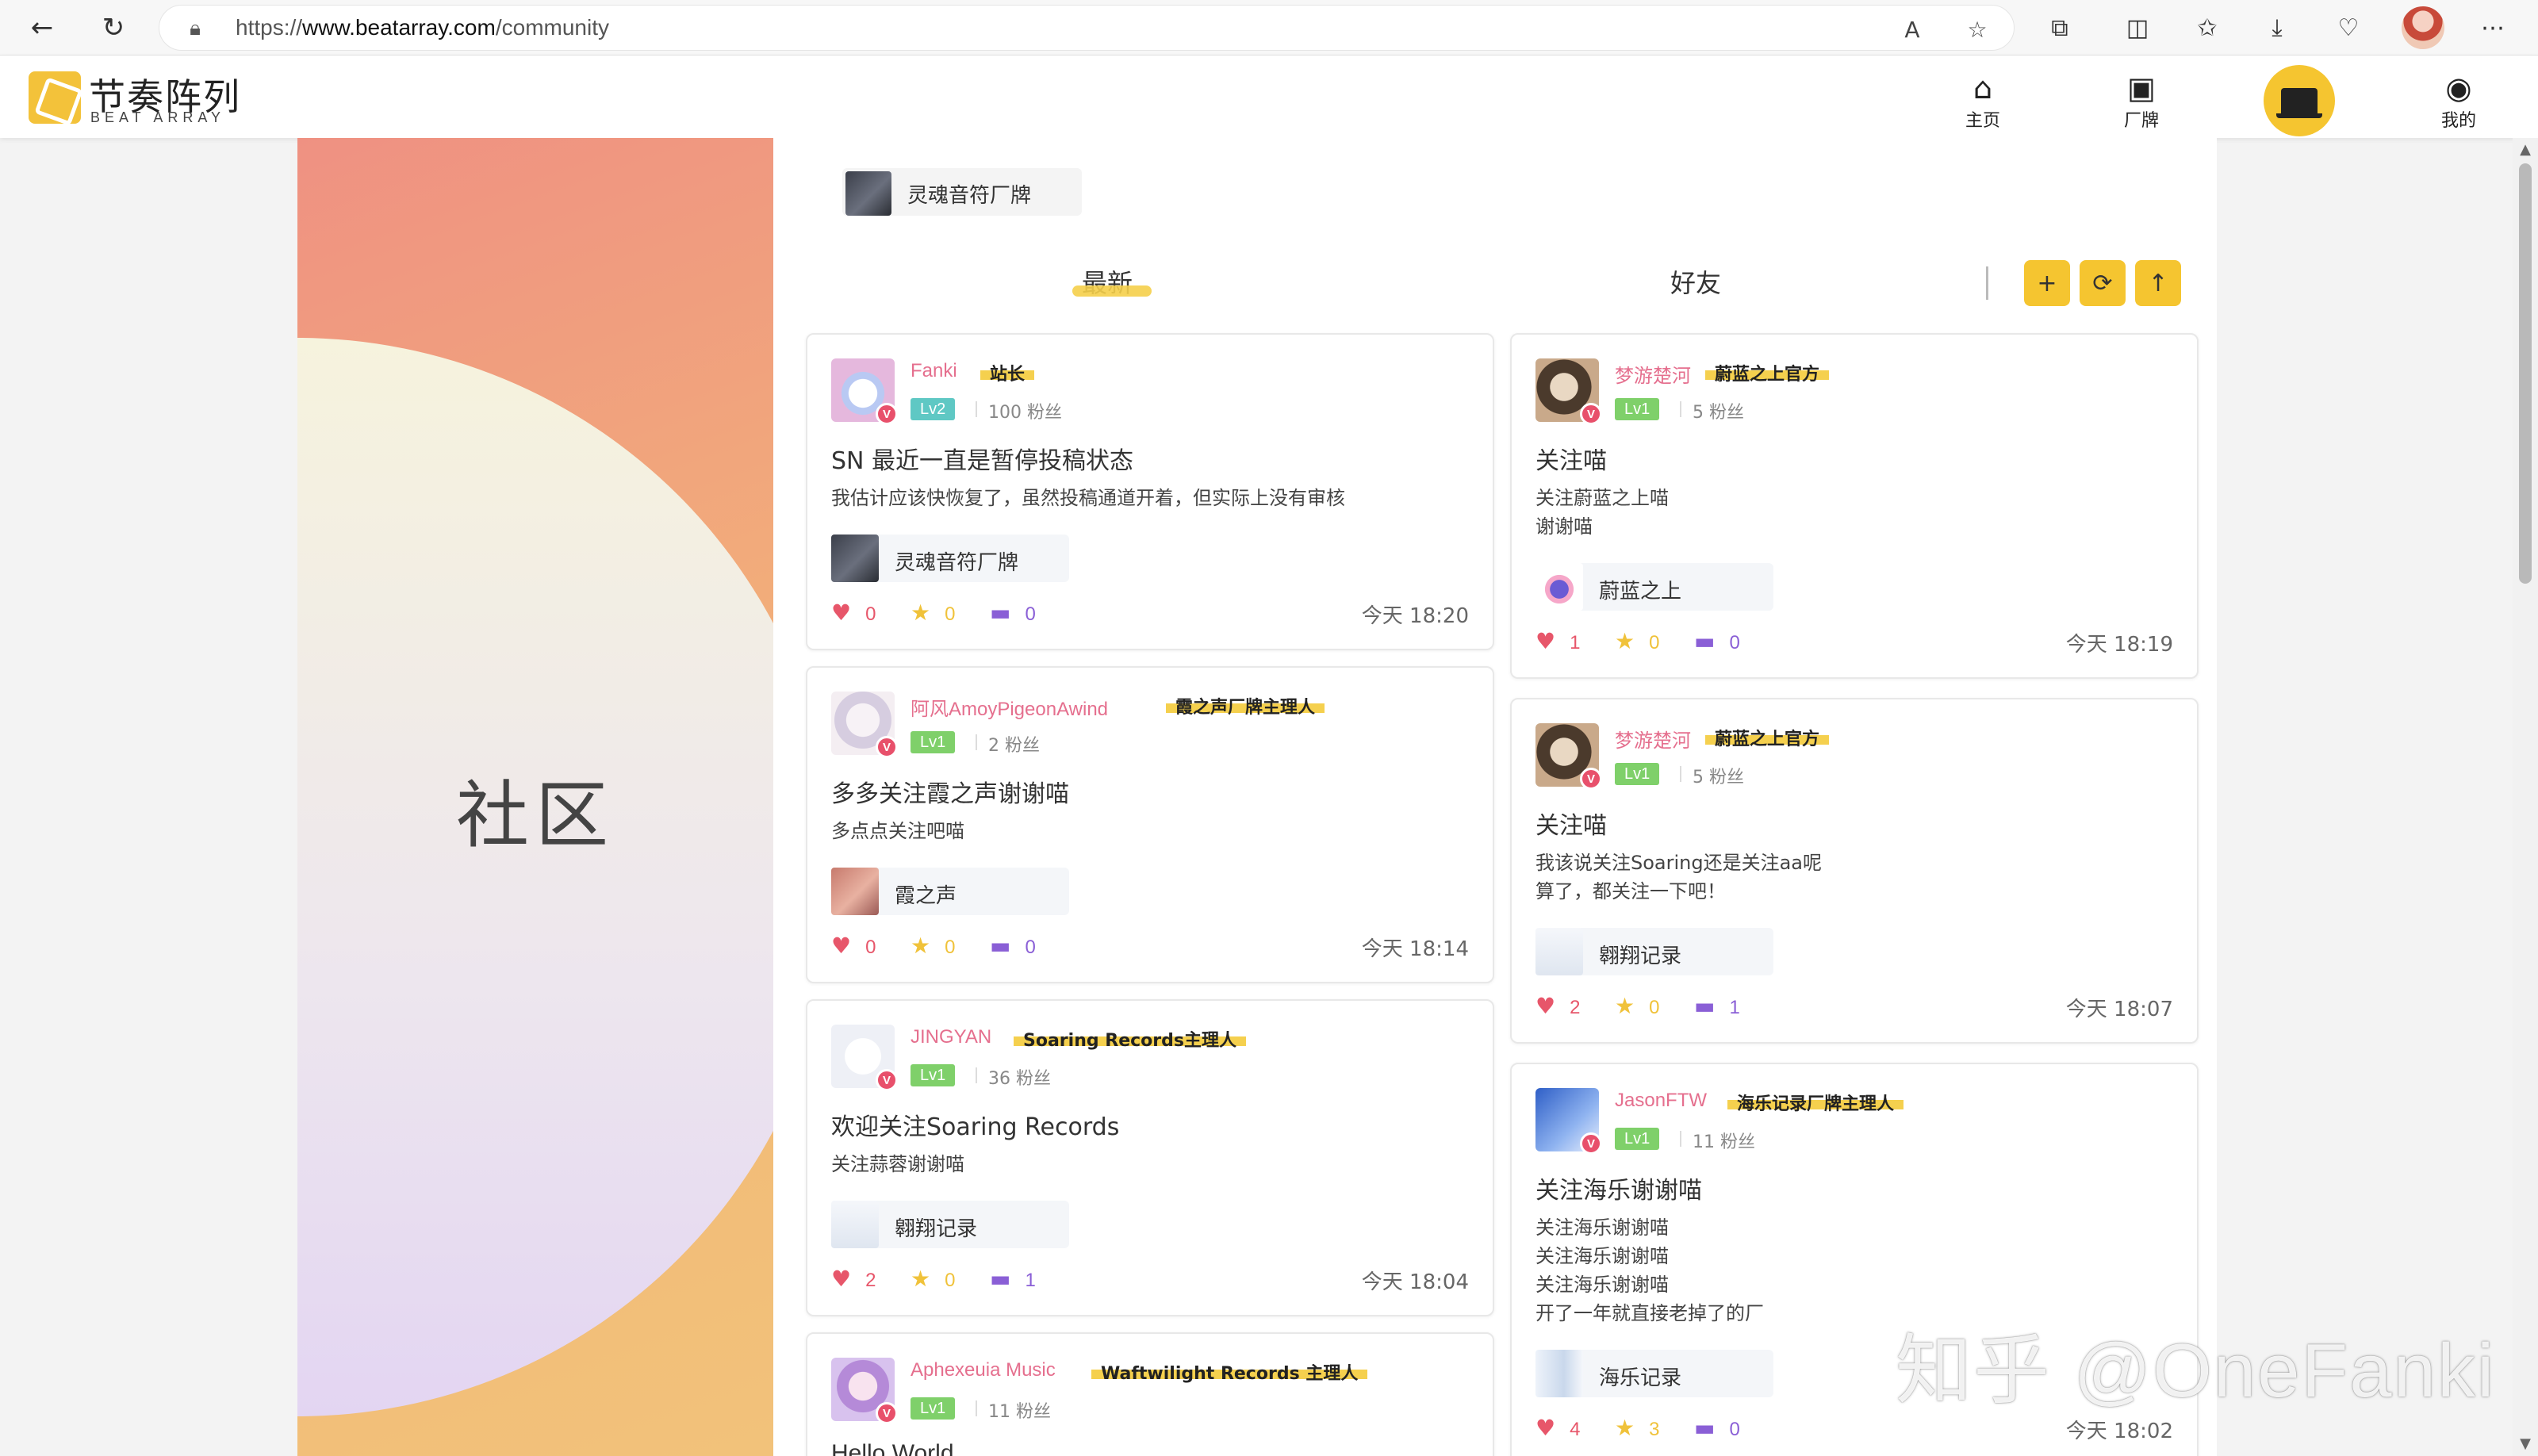  Describe the element at coordinates (1269, 97) in the screenshot. I see `site-header: 节奏阵列 BEAT ARRAY ⌂ 主页 ▣ 厂牌 ◉ 我的` at that location.